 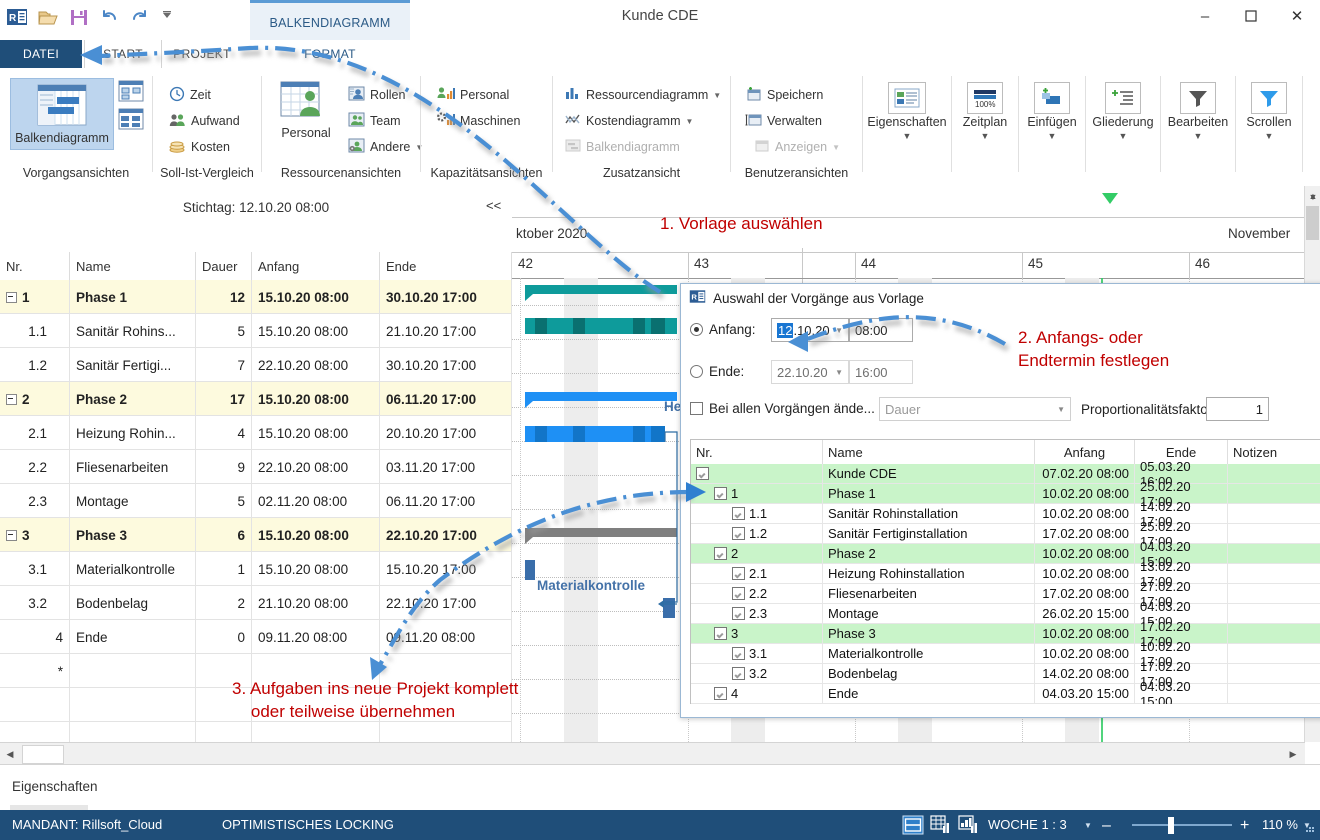 I want to click on task-cell-nr: 4, so click(x=35, y=637).